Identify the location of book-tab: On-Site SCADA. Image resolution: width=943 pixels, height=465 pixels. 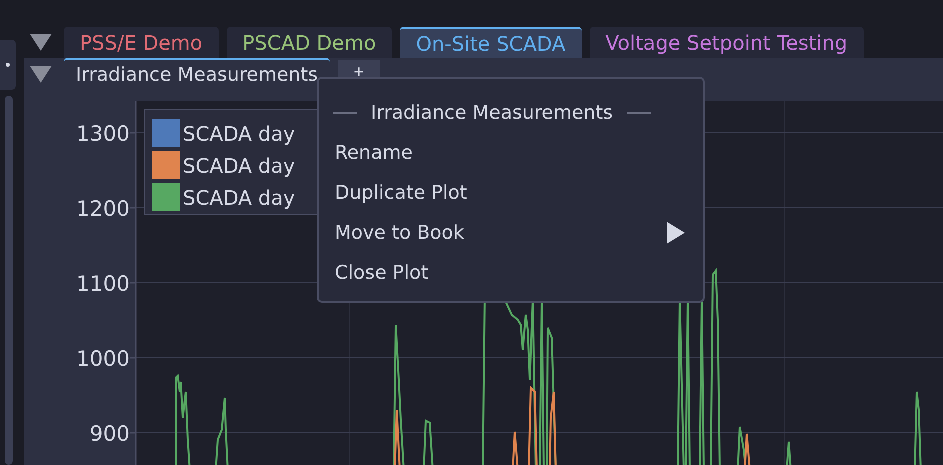
(491, 42).